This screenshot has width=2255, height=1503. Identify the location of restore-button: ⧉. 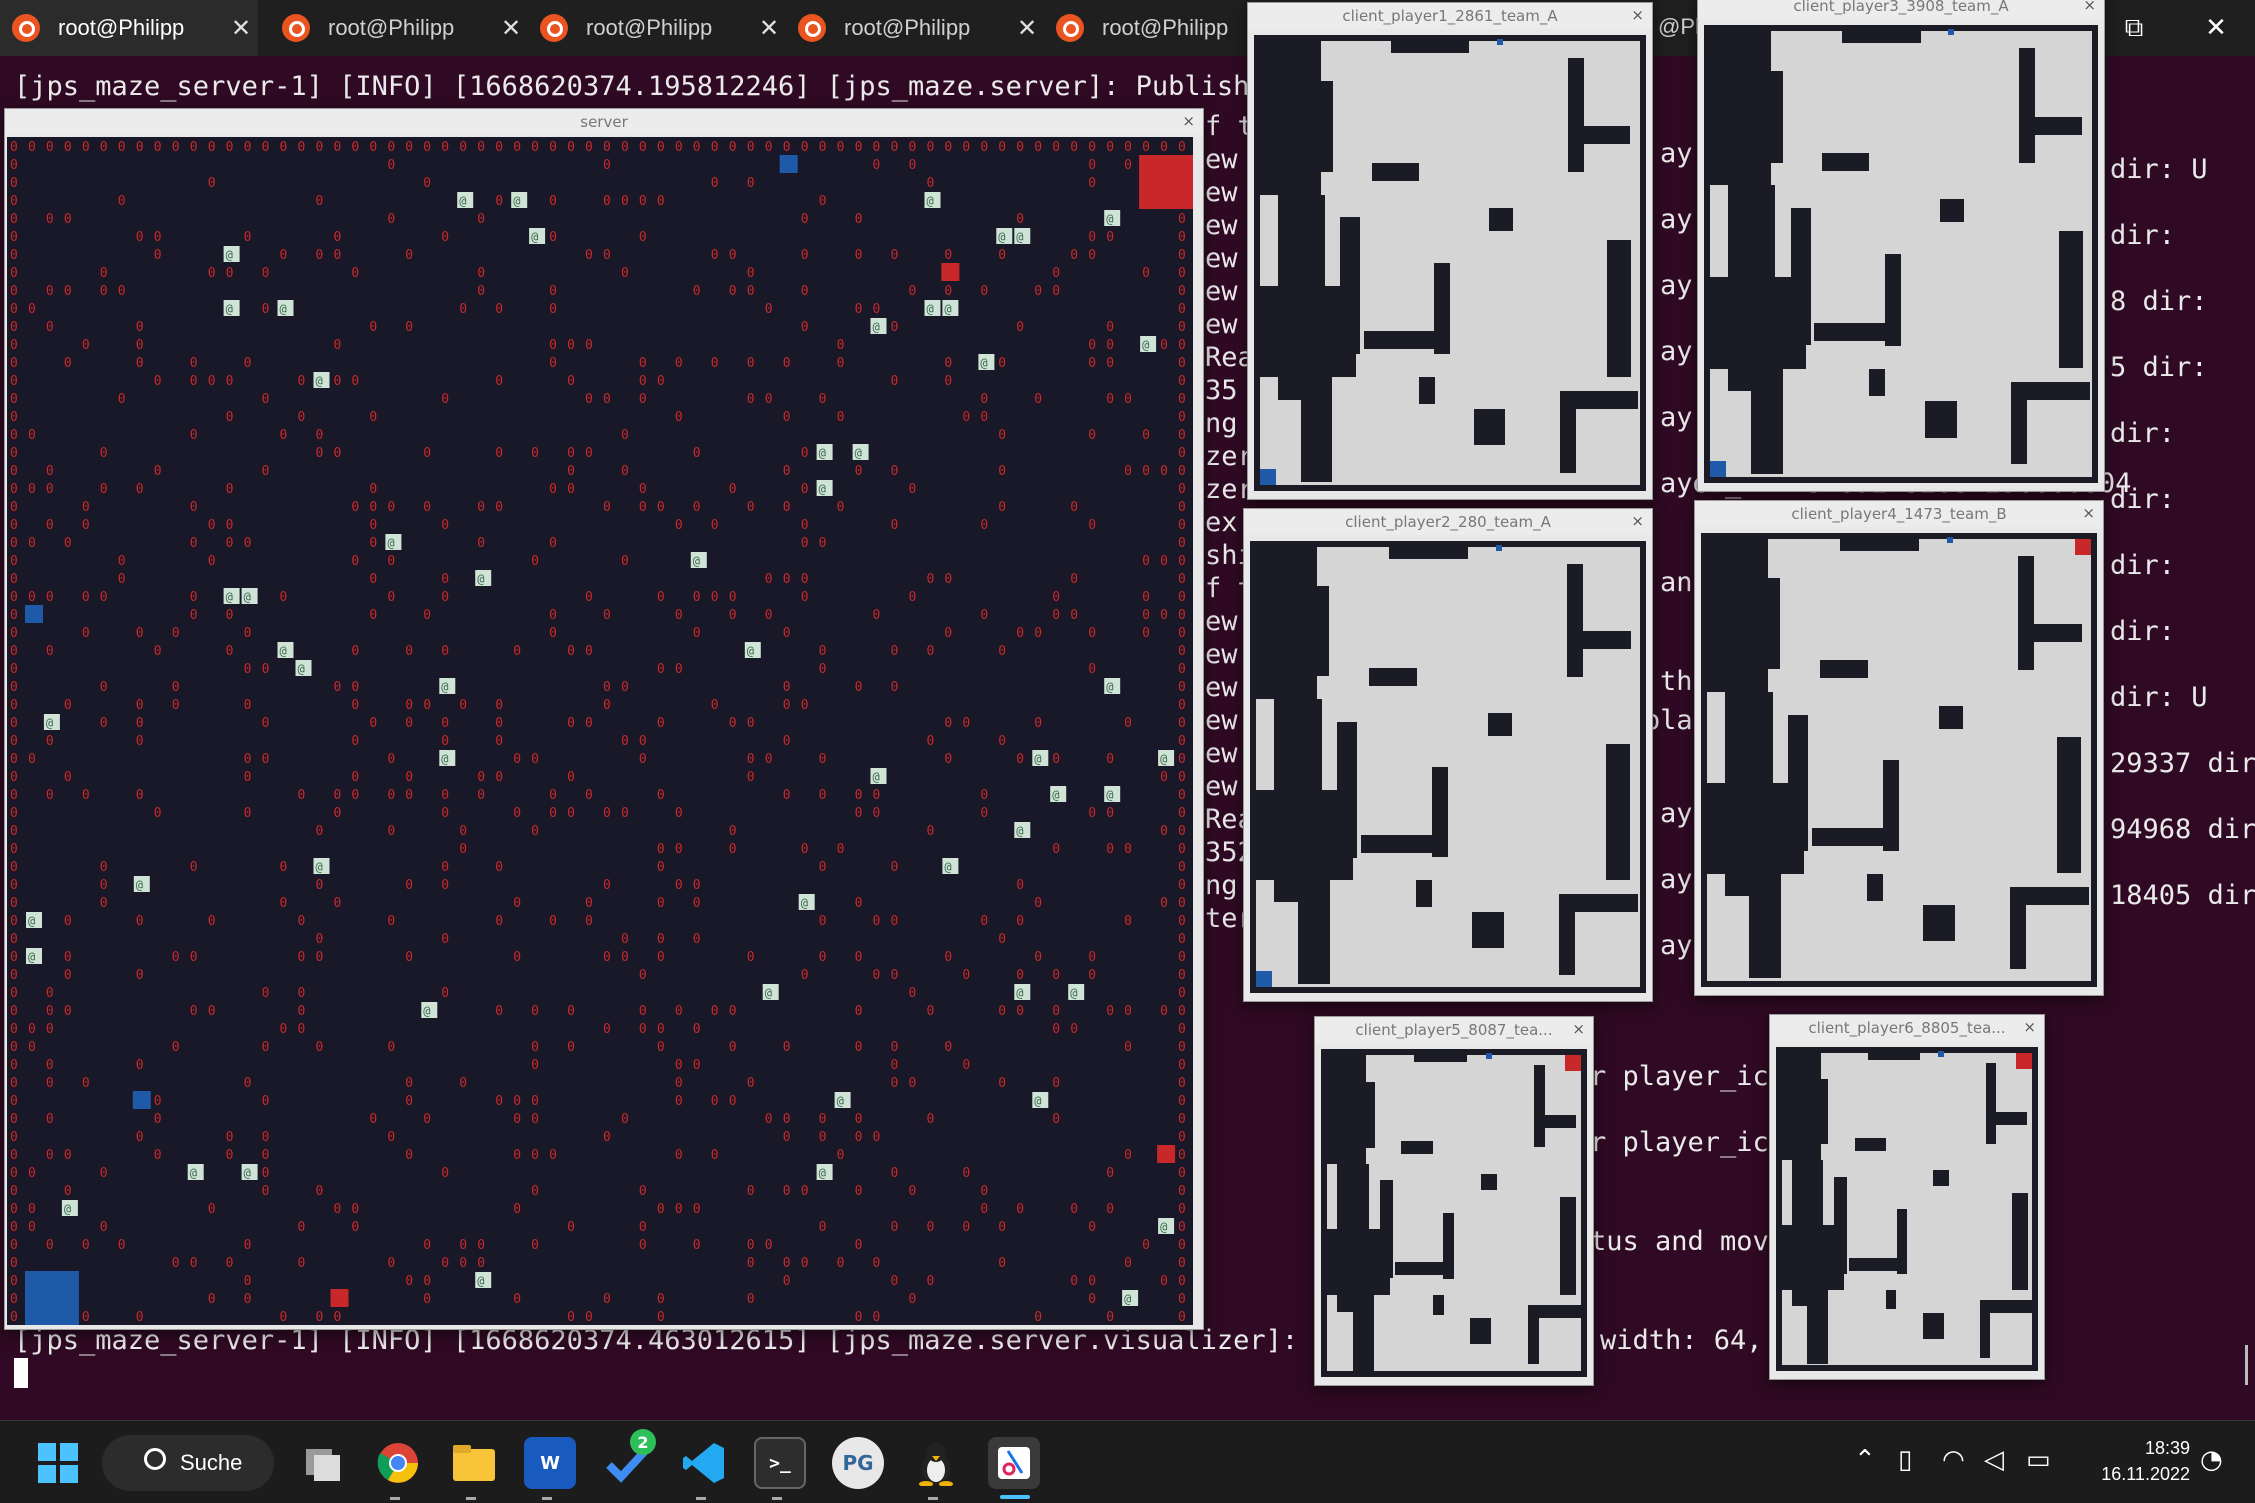
(2134, 28).